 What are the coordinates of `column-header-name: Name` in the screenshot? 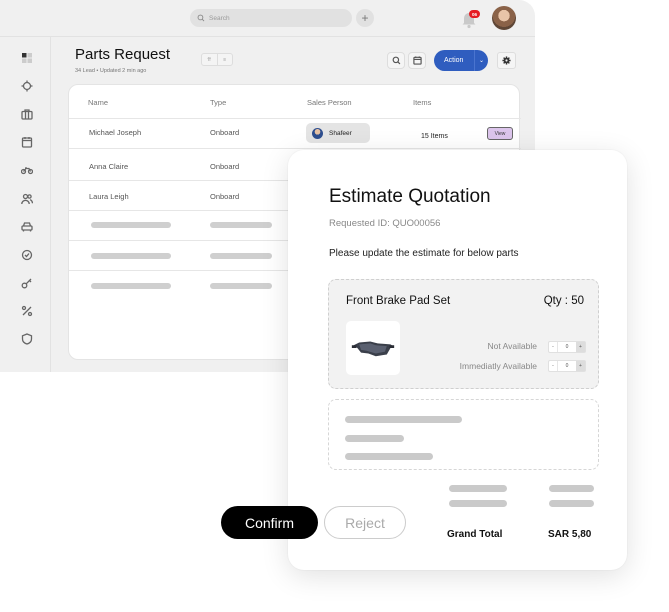 It's located at (98, 102).